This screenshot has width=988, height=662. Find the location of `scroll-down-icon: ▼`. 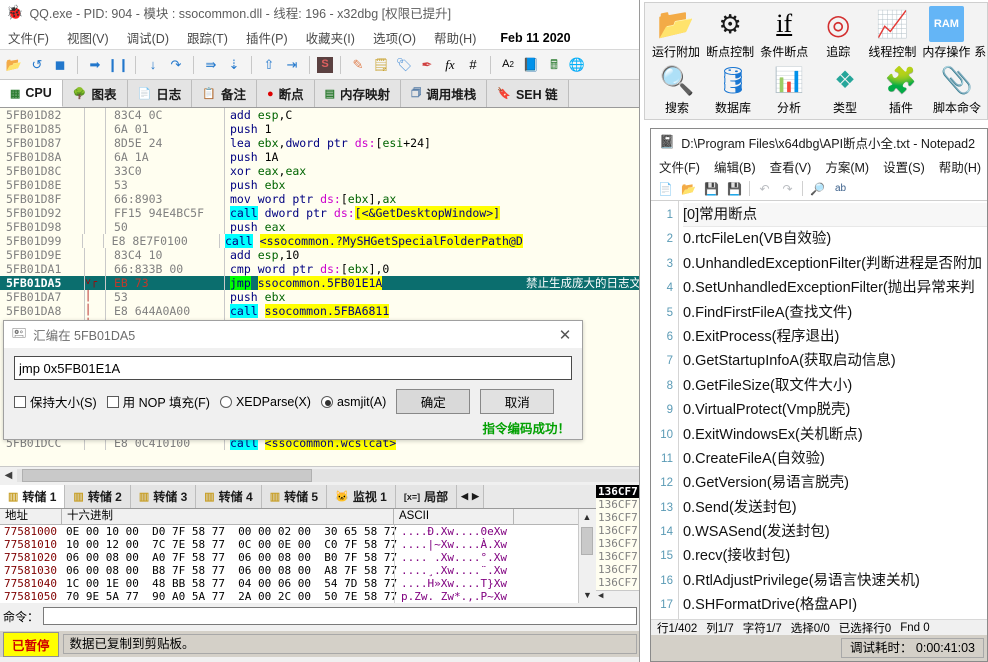

scroll-down-icon: ▼ is located at coordinates (587, 595).